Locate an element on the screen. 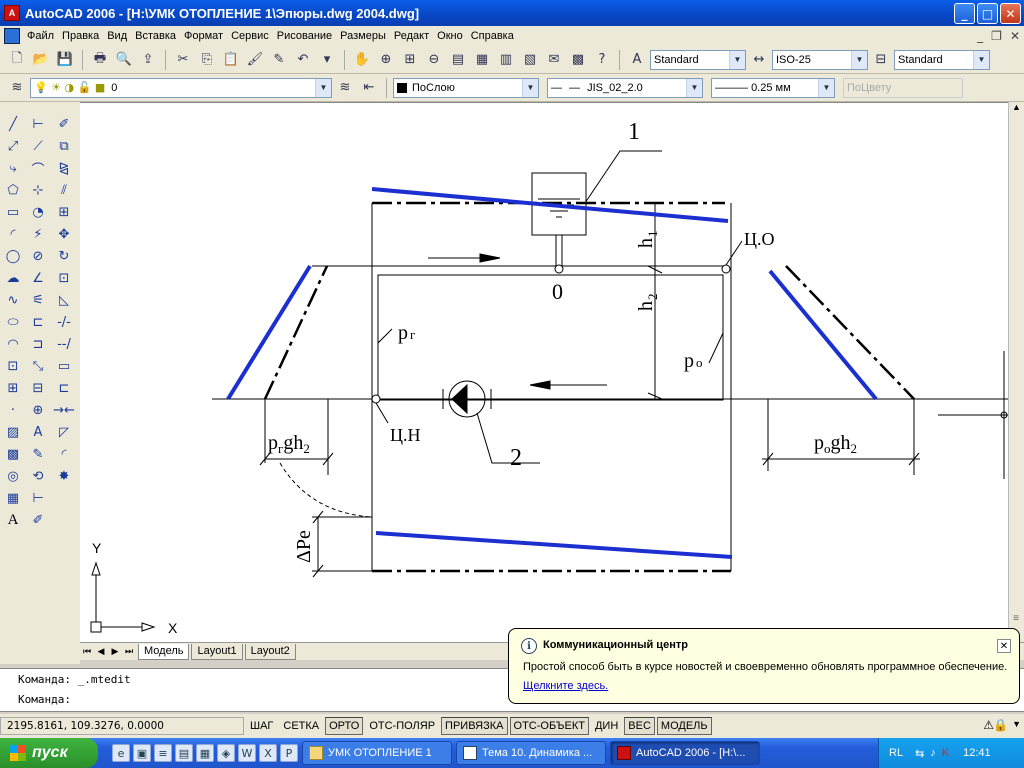 This screenshot has height=768, width=1024. dim-override-icon: ✐ is located at coordinates (38, 520).